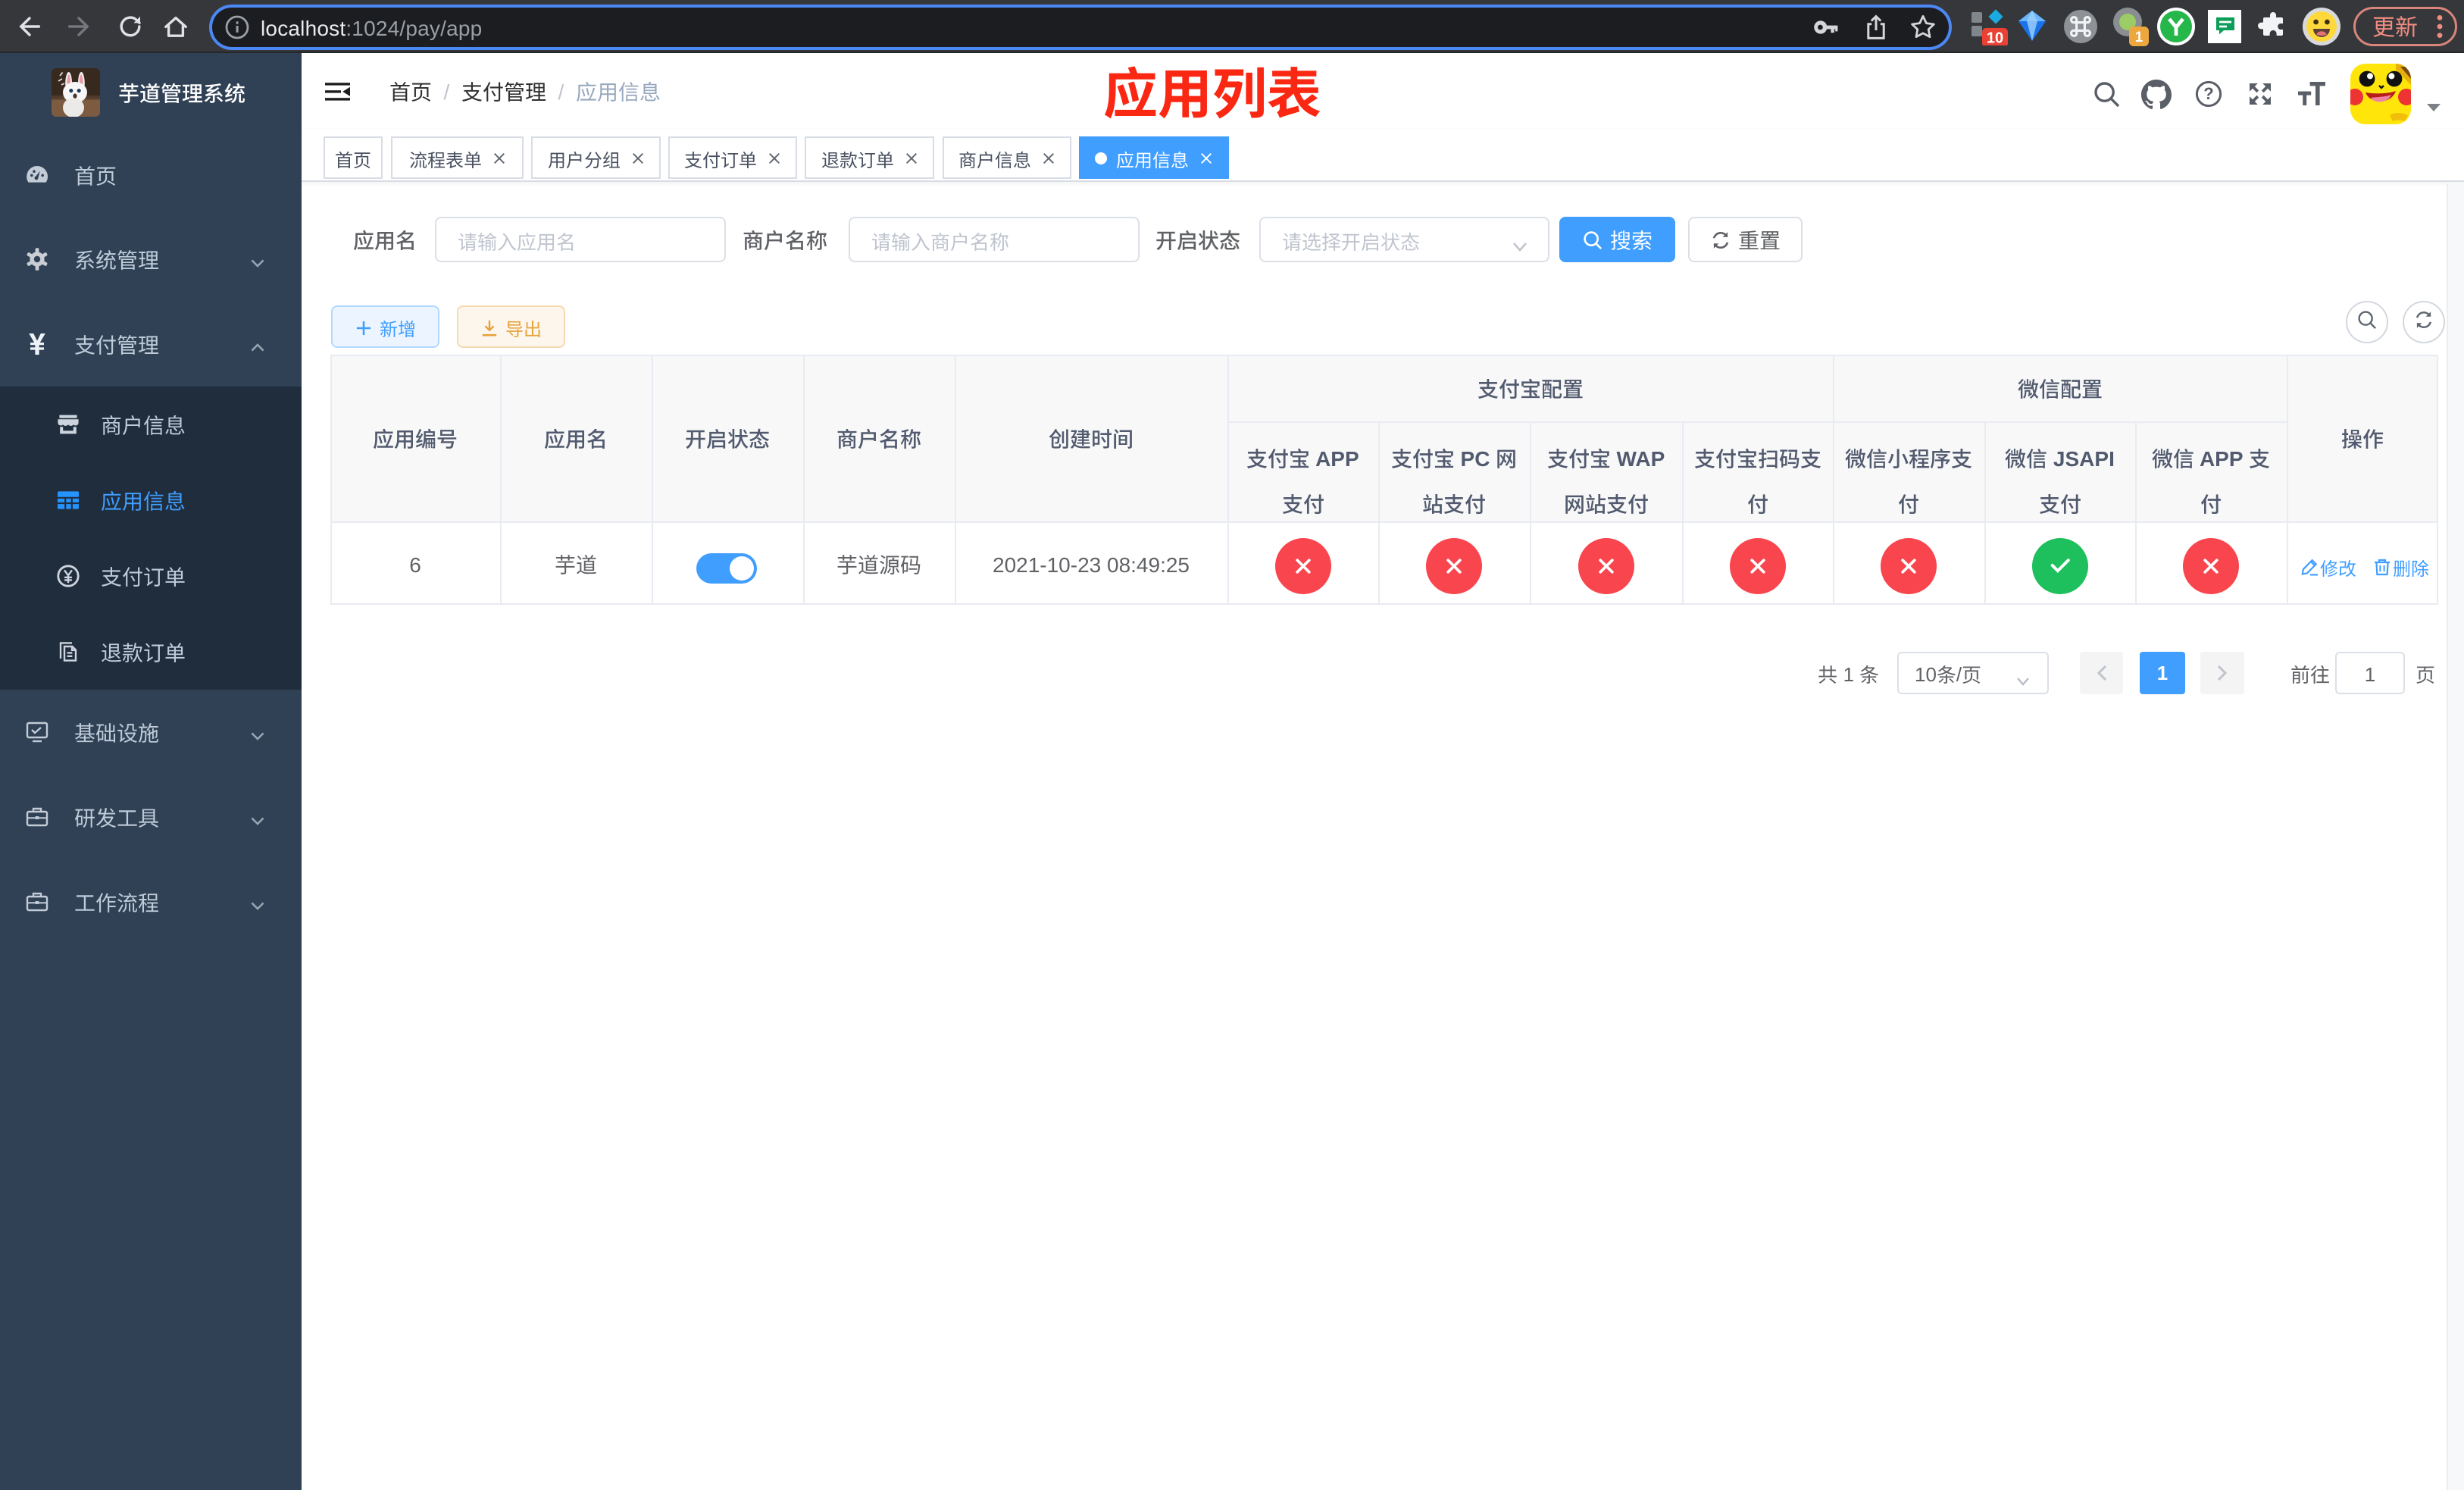  Describe the element at coordinates (1995, 37) in the screenshot. I see `svg-text: 10` at that location.